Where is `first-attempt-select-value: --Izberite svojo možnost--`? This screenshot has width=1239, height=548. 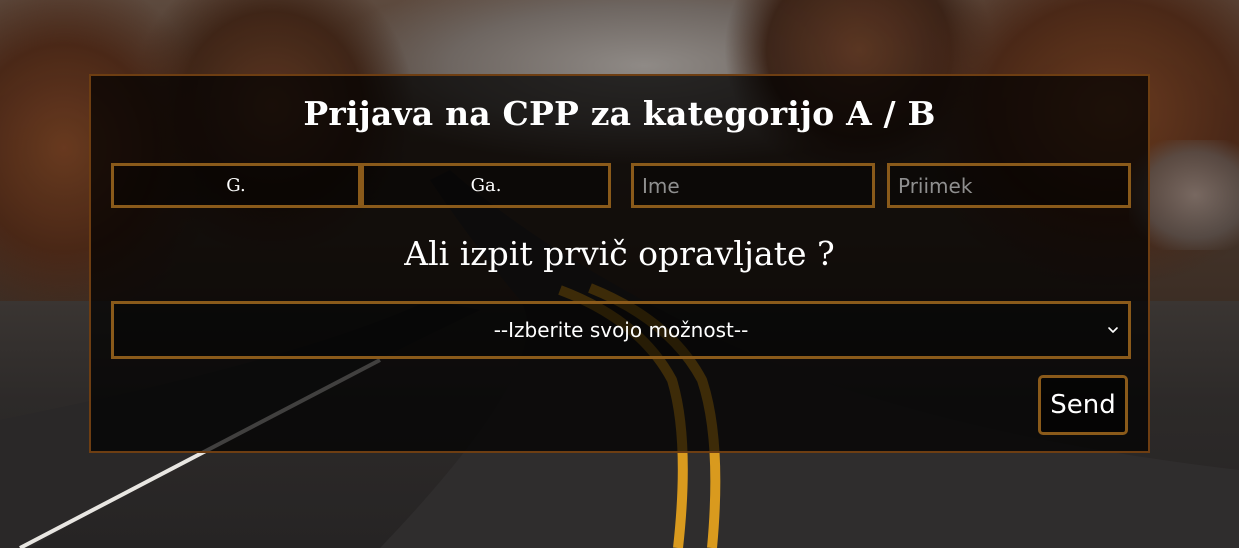
first-attempt-select-value: --Izberite svojo možnost-- is located at coordinates (621, 330).